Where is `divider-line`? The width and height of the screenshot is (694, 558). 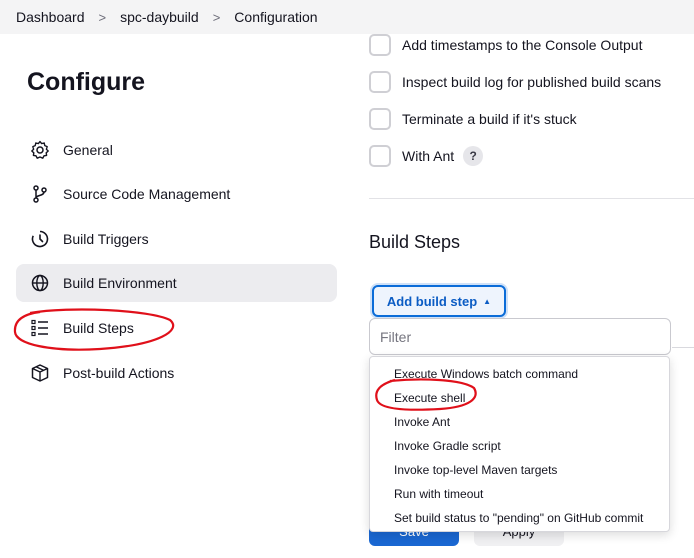 divider-line is located at coordinates (683, 347).